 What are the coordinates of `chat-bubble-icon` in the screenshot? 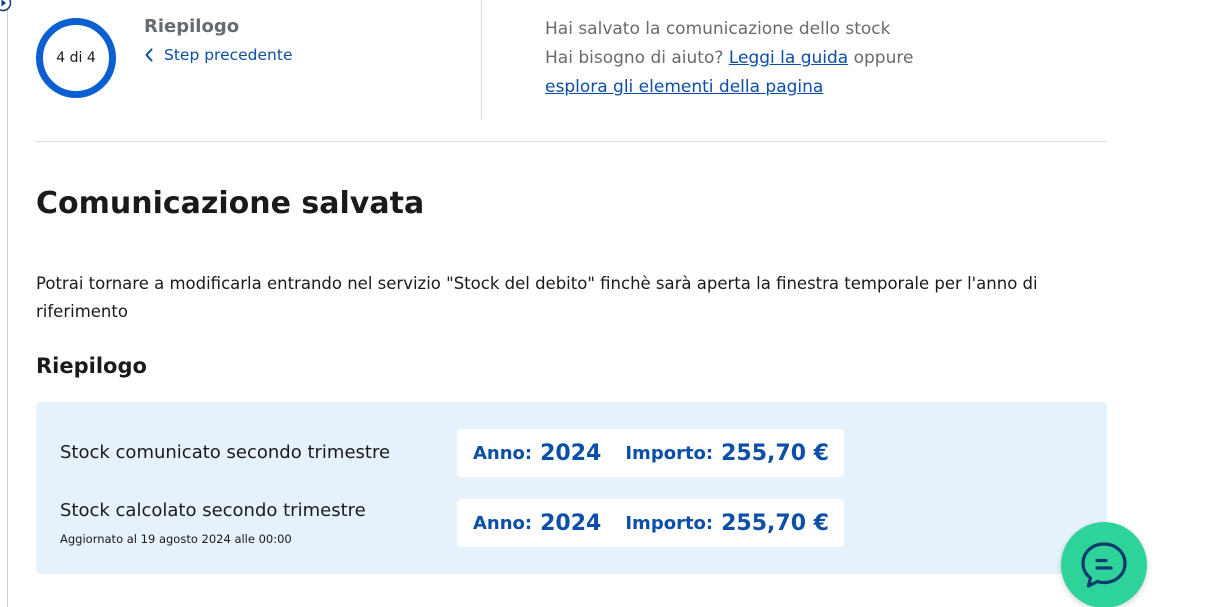 It's located at (1104, 565).